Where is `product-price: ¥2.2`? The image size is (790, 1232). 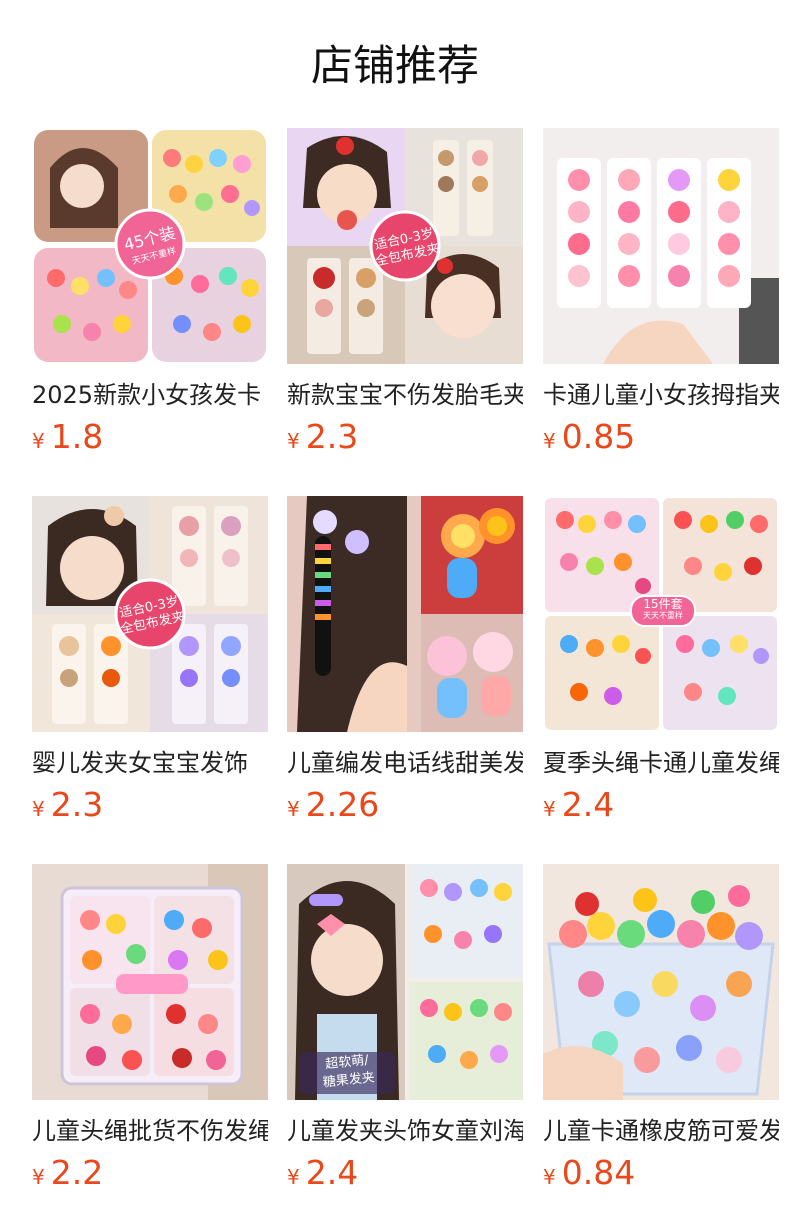 product-price: ¥2.2 is located at coordinates (150, 1176).